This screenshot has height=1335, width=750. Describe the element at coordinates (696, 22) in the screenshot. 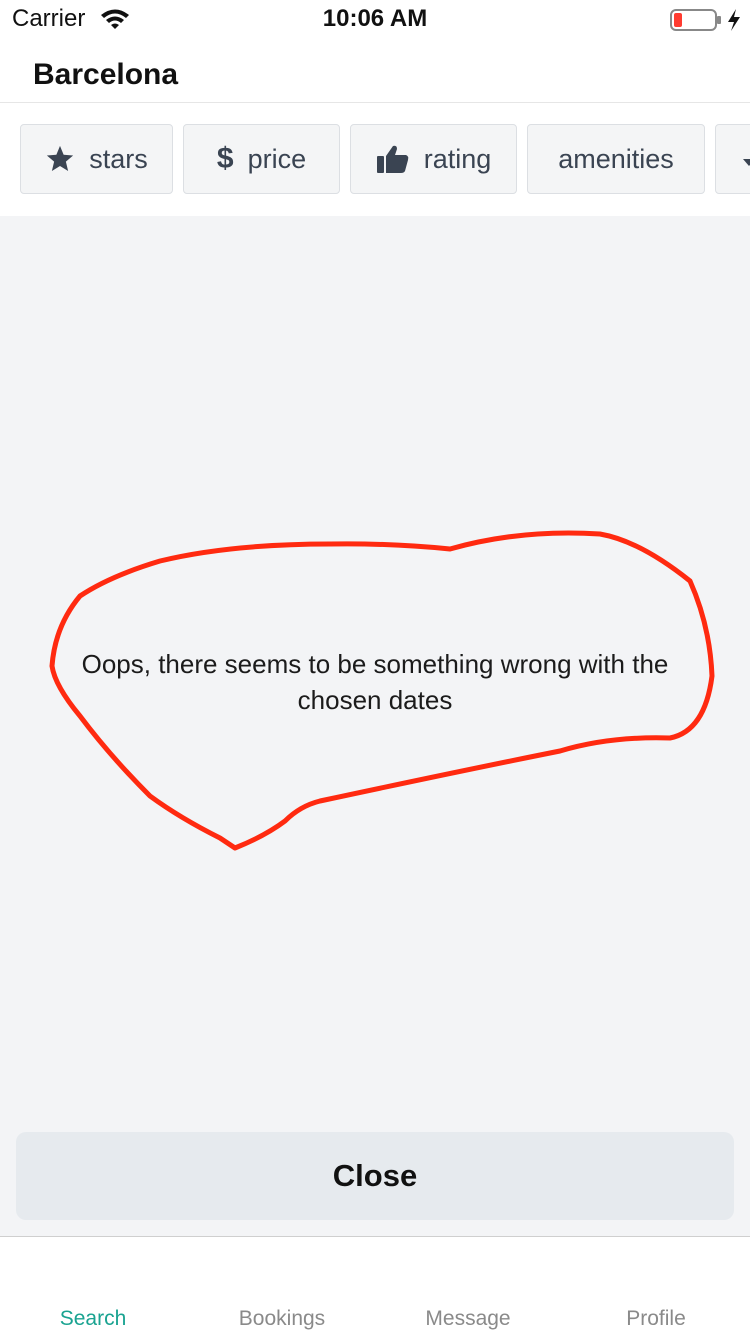

I see `battery-icon` at that location.